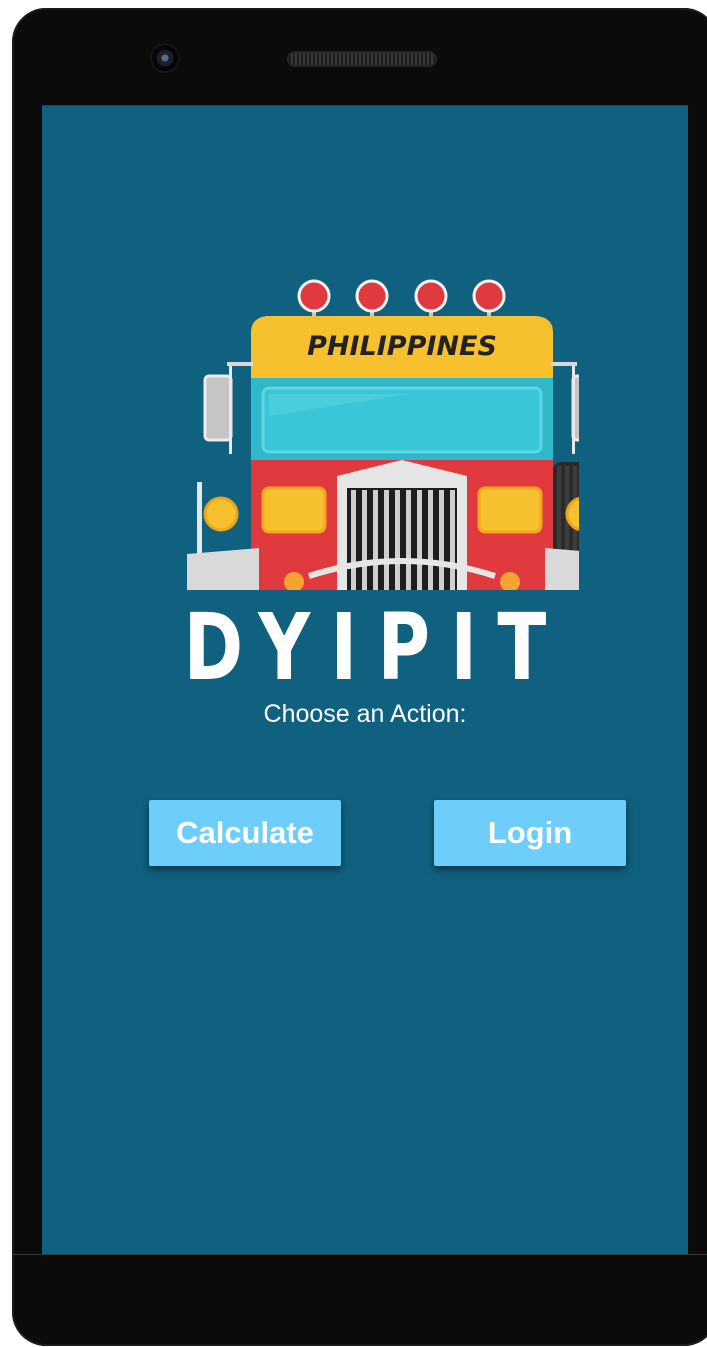 The height and width of the screenshot is (1347, 707). Describe the element at coordinates (362, 59) in the screenshot. I see `earpiece-speaker-icon` at that location.